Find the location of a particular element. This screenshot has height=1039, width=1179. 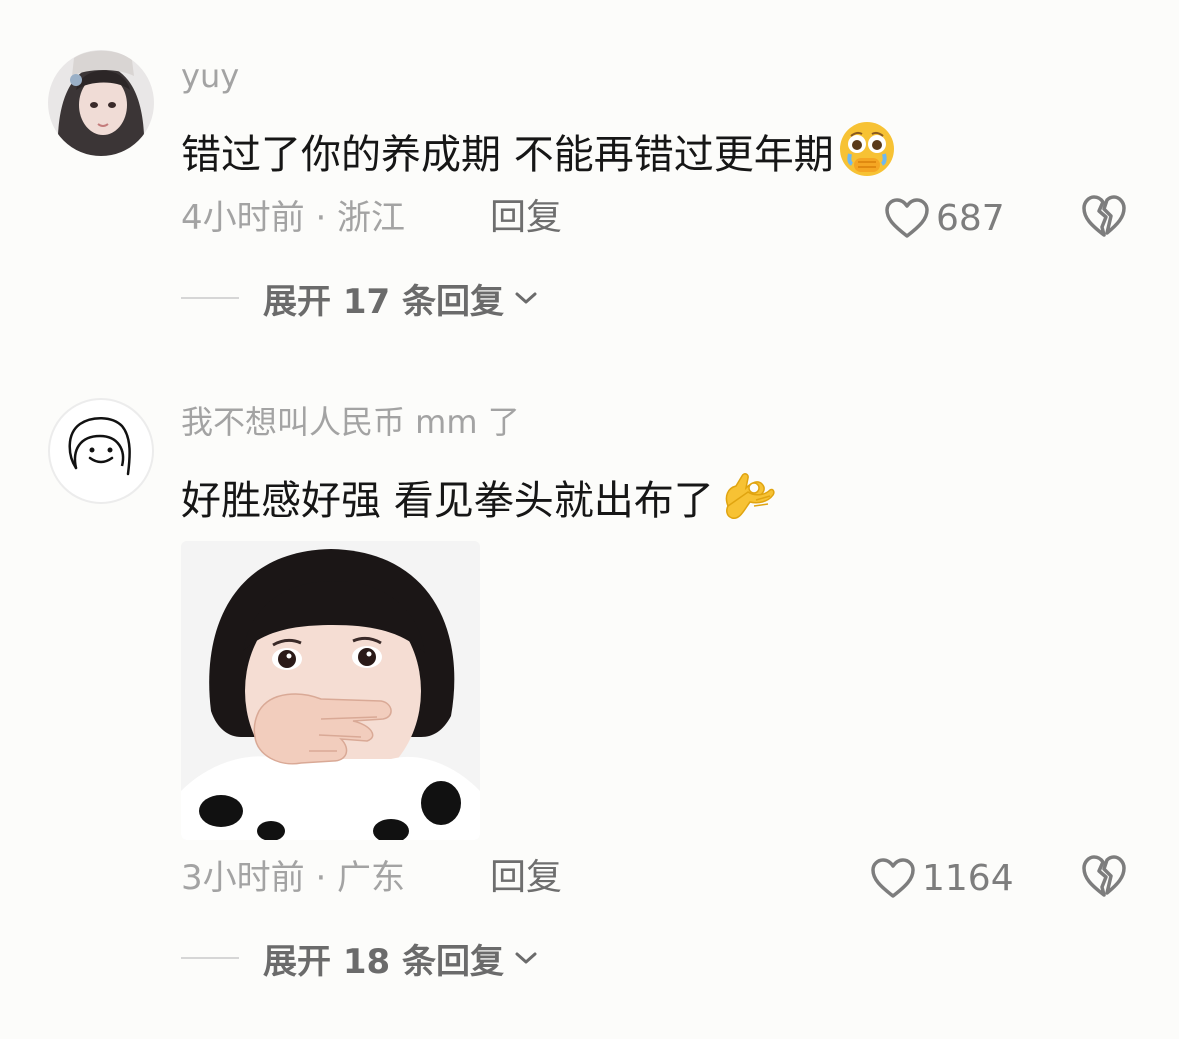

like-button: 1164 is located at coordinates (942, 878).